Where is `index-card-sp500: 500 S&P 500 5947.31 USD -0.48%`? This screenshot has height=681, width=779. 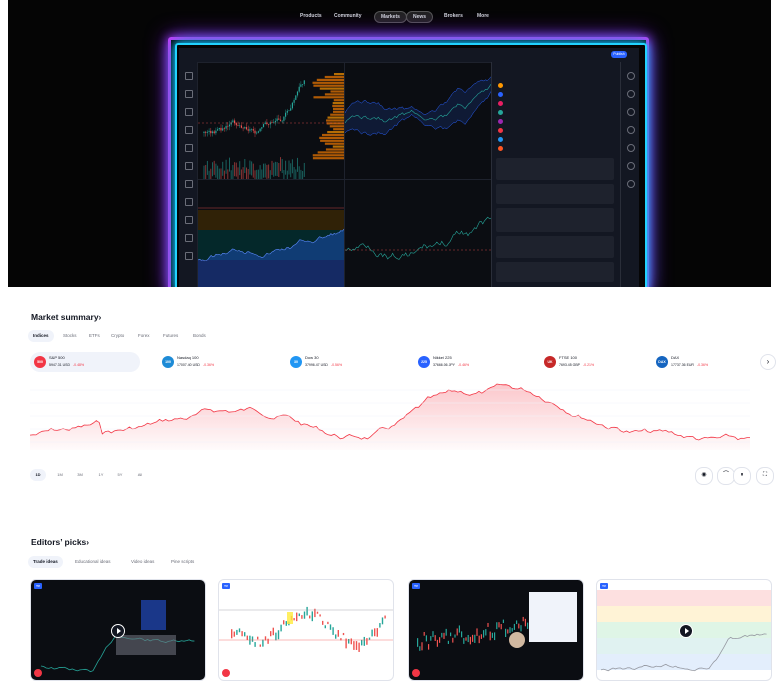 index-card-sp500: 500 S&P 500 5947.31 USD -0.48% is located at coordinates (85, 362).